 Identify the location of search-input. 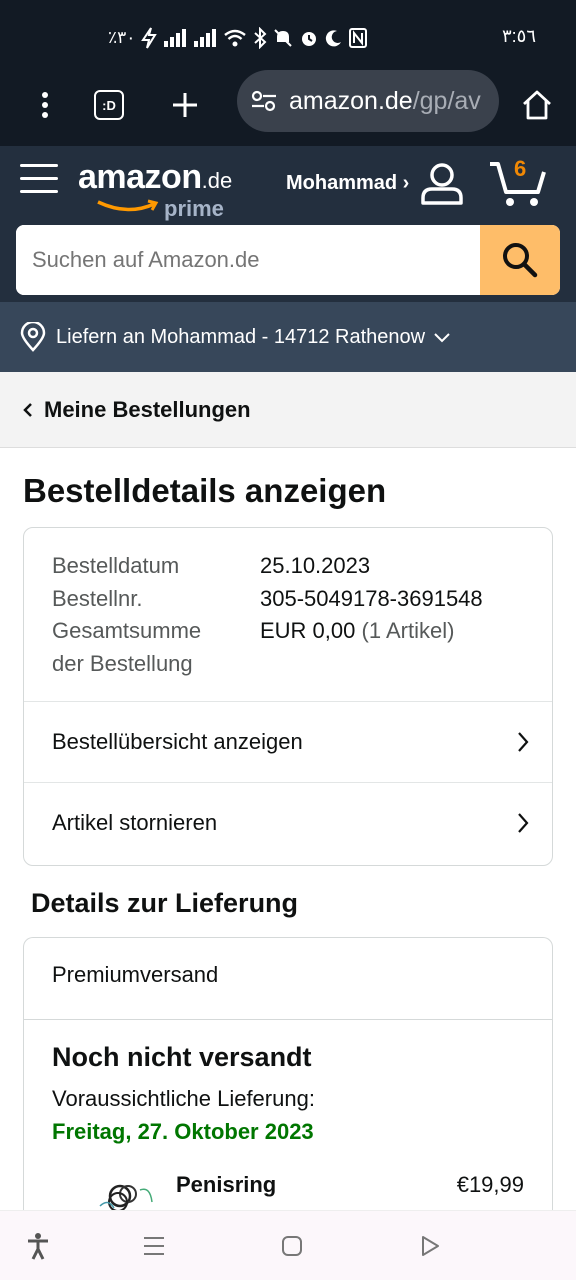
(248, 260).